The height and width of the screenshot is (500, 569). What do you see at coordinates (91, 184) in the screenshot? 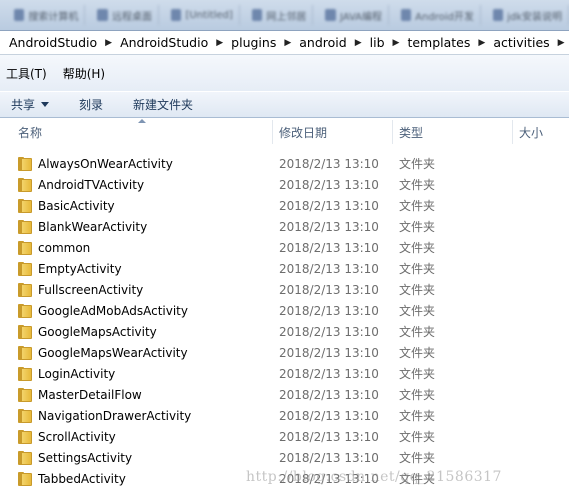
I see `file-name-label: AndroidTVActivity` at bounding box center [91, 184].